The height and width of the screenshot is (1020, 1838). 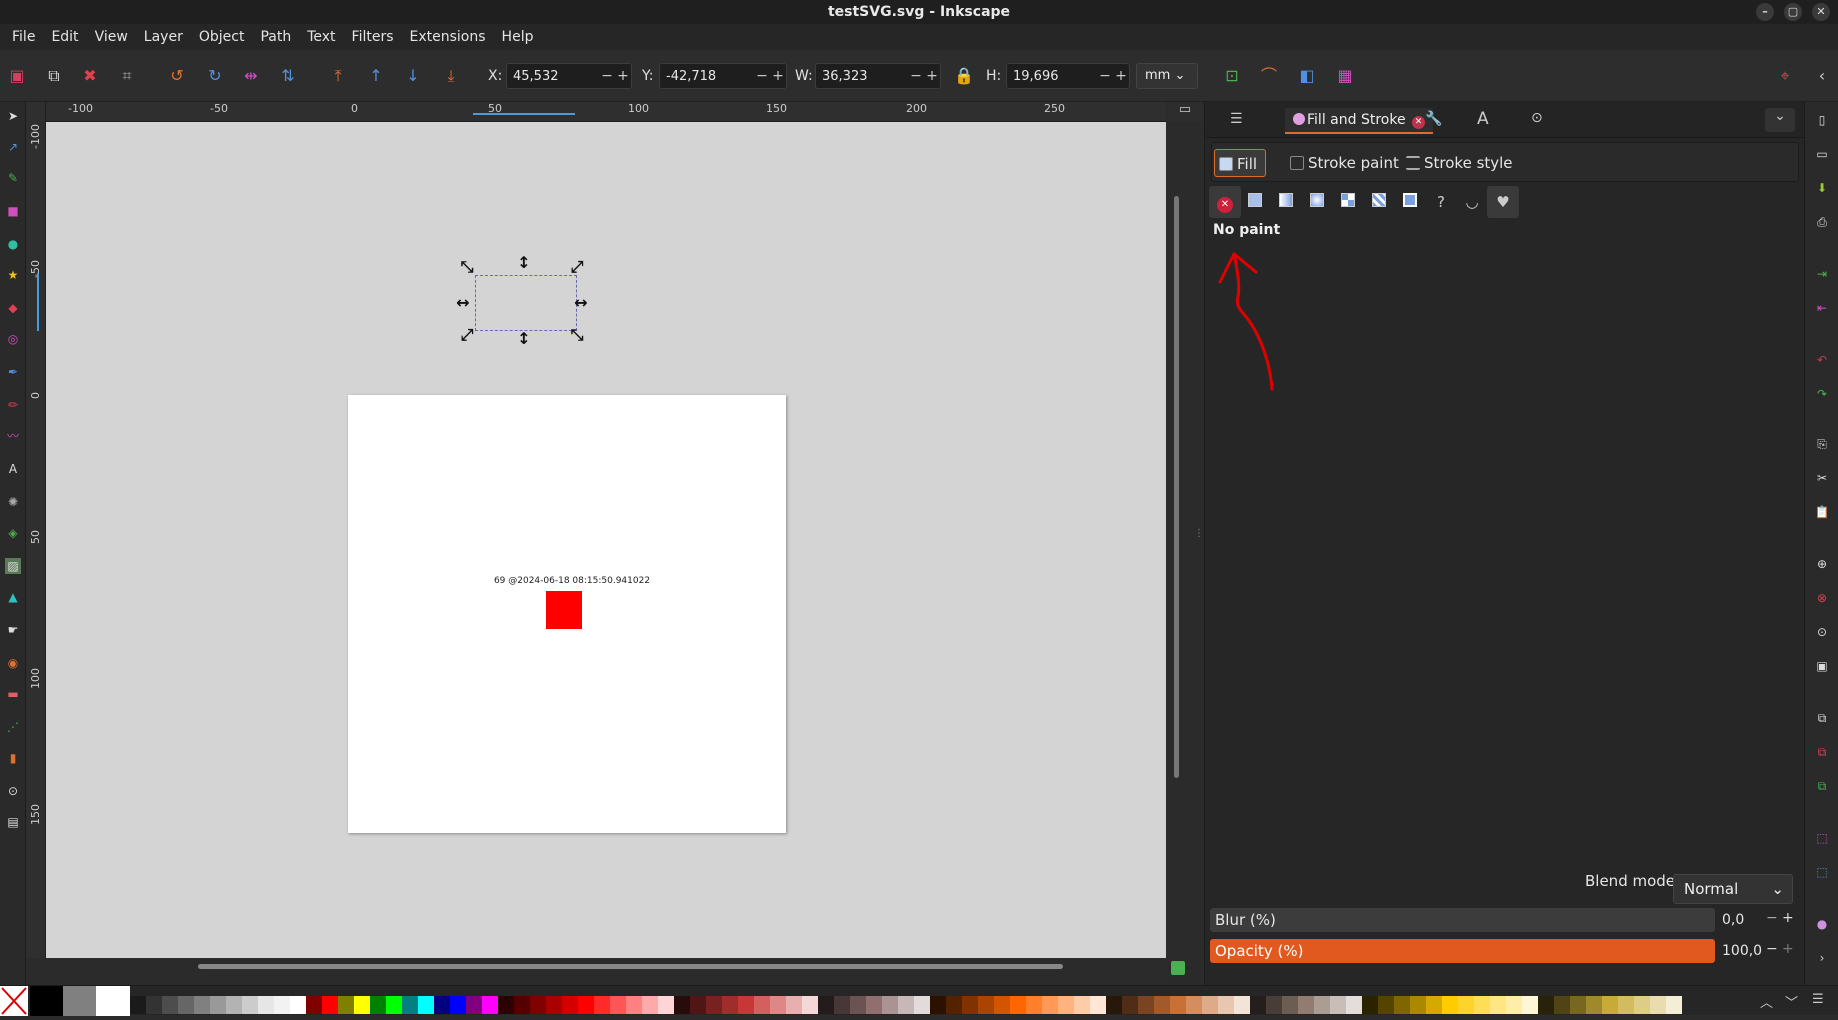 I want to click on menu-path: Path, so click(x=275, y=37).